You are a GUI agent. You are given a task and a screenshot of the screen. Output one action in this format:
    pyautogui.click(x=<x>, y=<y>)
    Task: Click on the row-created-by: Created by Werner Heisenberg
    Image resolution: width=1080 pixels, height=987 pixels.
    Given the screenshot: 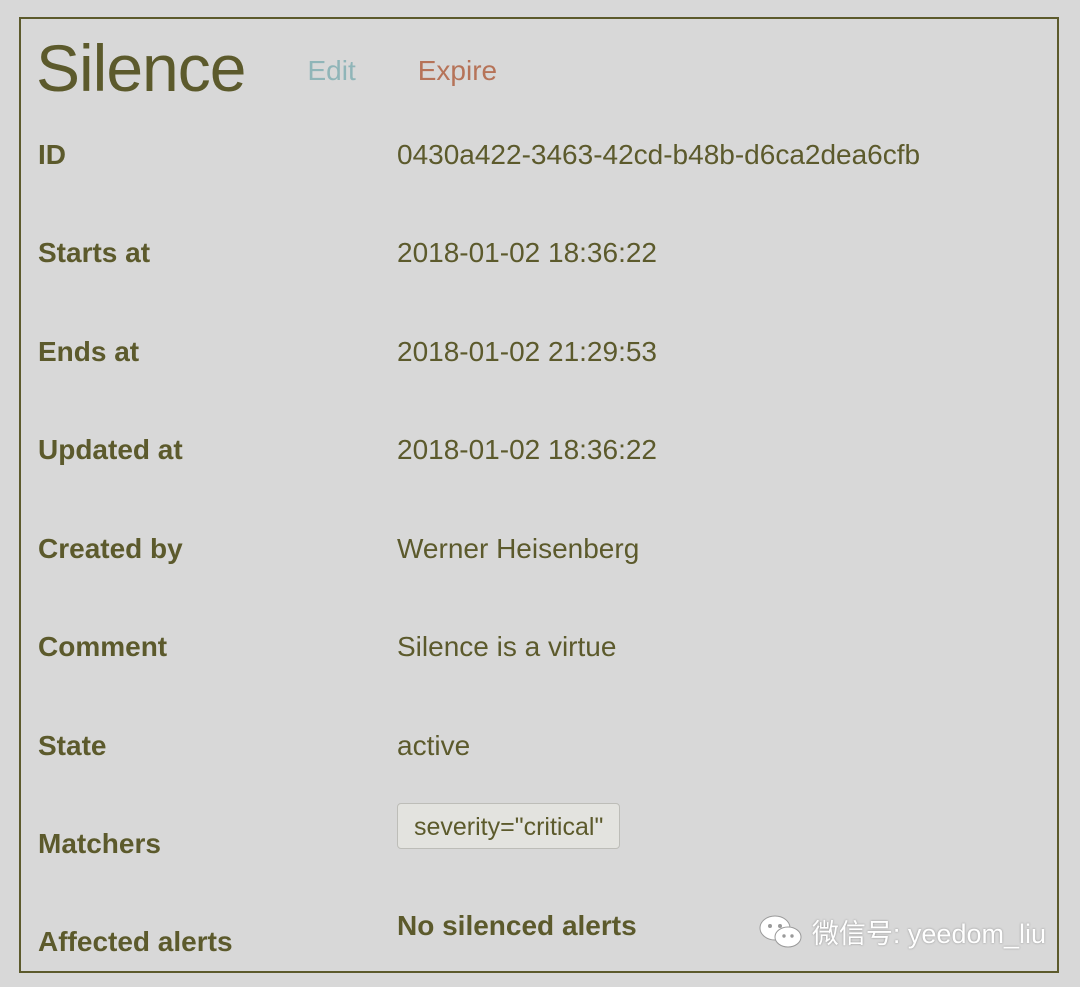 What is the action you would take?
    pyautogui.click(x=543, y=549)
    